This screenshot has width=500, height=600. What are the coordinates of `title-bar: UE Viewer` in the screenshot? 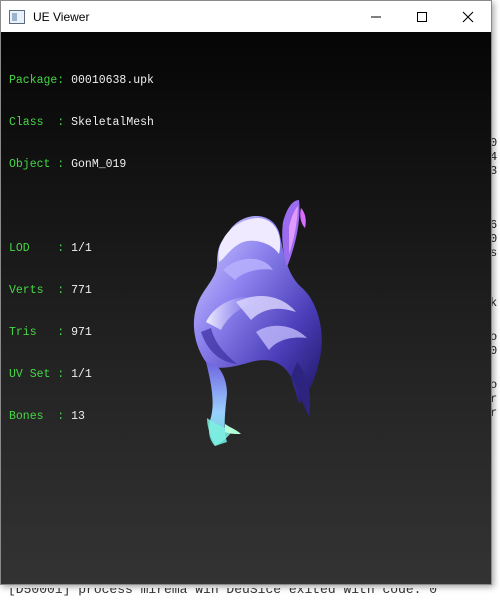 It's located at (246, 16).